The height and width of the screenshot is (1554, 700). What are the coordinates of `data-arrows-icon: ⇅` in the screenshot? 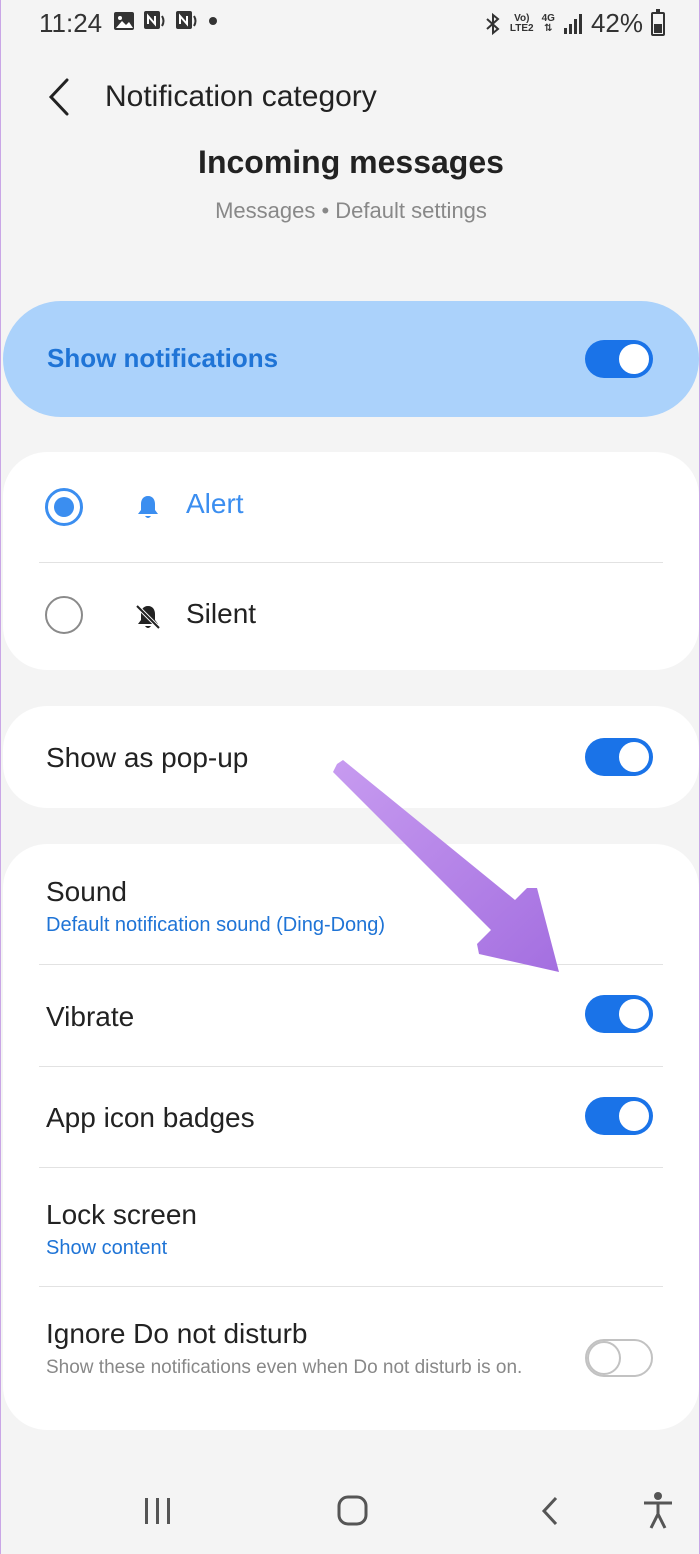 It's located at (548, 28).